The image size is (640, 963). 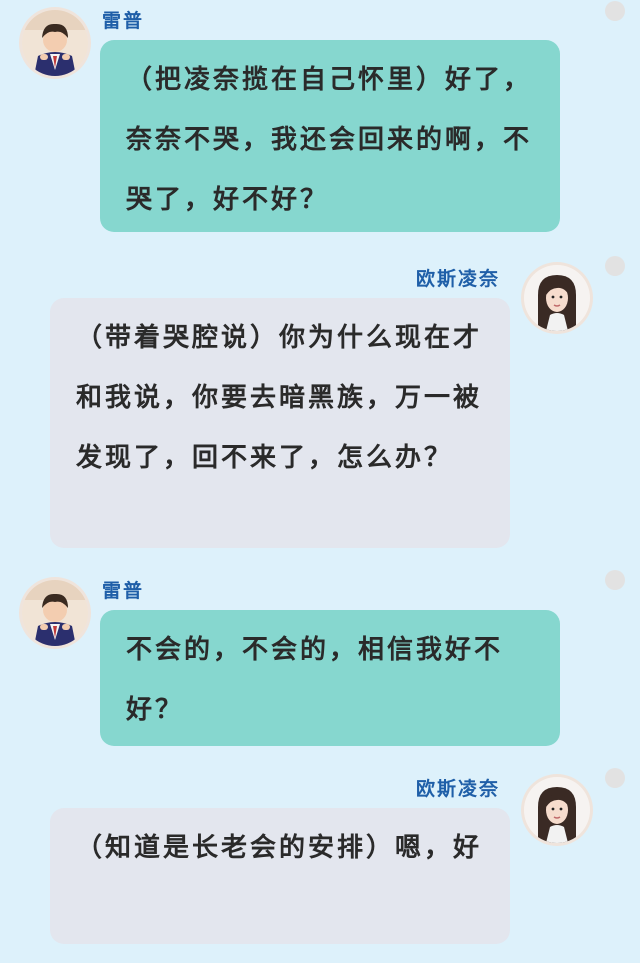 I want to click on message-bubble: 不会的，不会的，相信我好不好？, so click(x=330, y=678).